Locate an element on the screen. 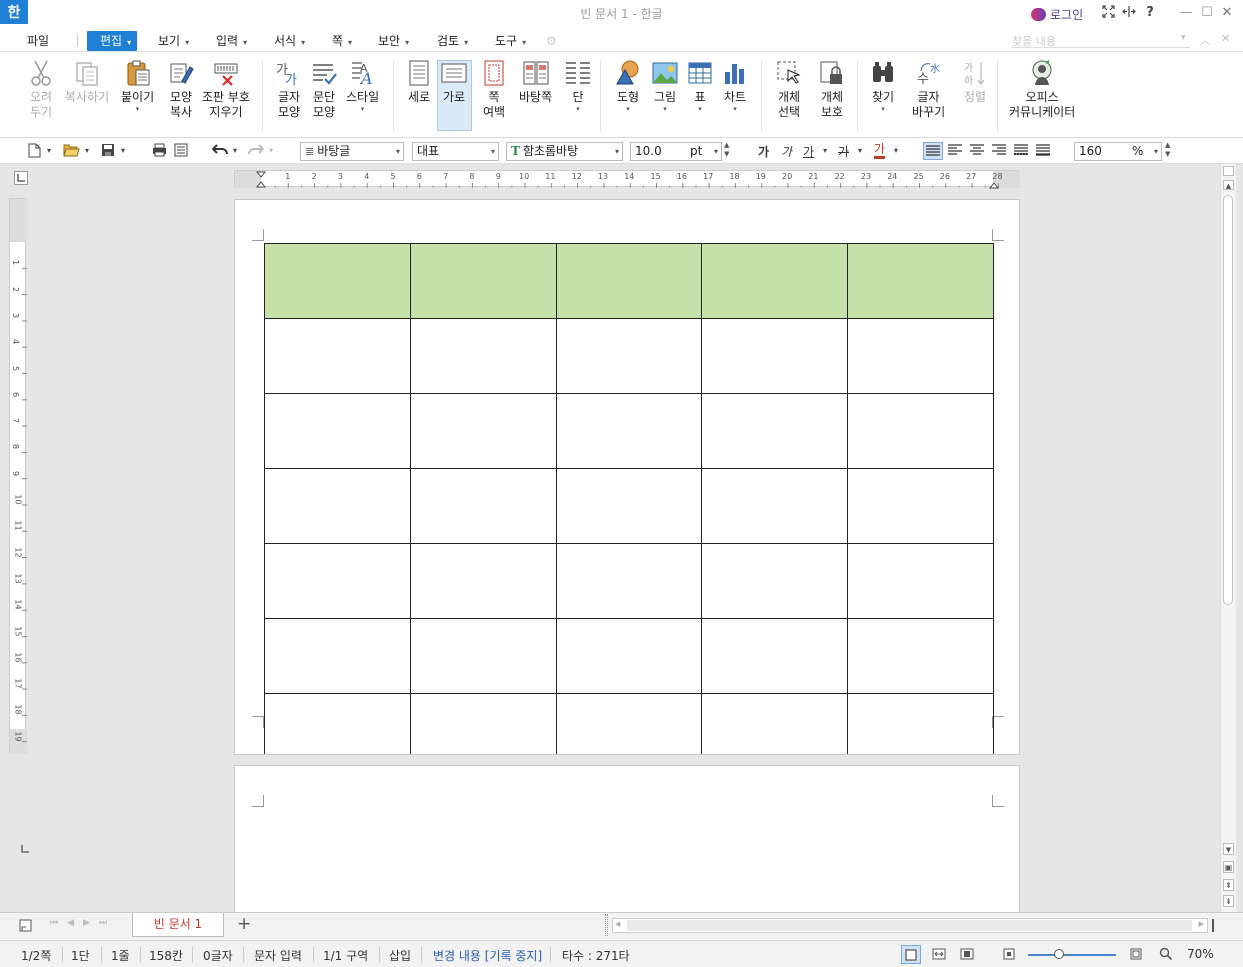  close-ribbon-icon: ✕ is located at coordinates (1225, 38).